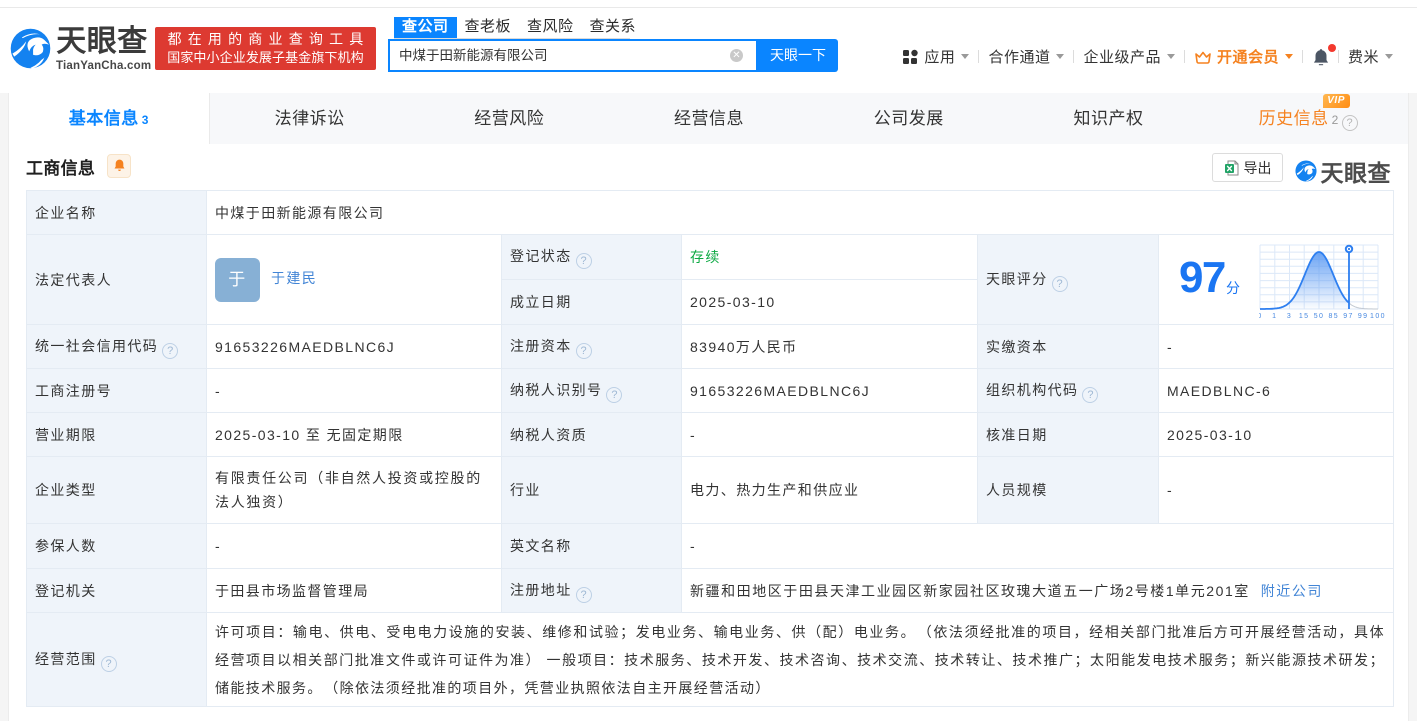 This screenshot has height=721, width=1417. Describe the element at coordinates (1304, 316) in the screenshot. I see `svg-text: 15` at that location.